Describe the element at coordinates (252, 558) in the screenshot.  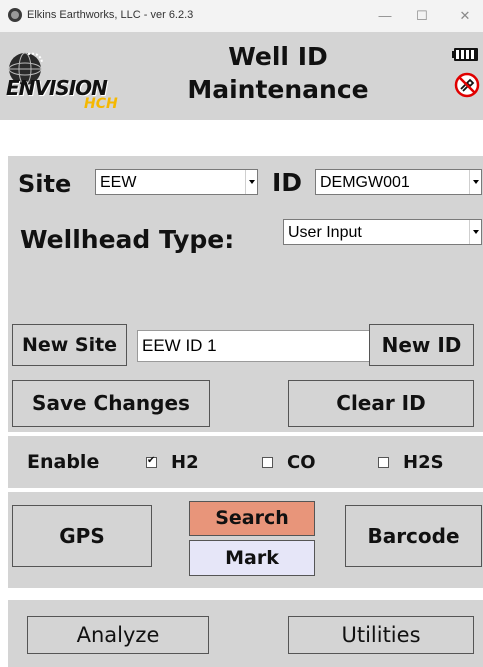
I see `mark-button: Mark` at that location.